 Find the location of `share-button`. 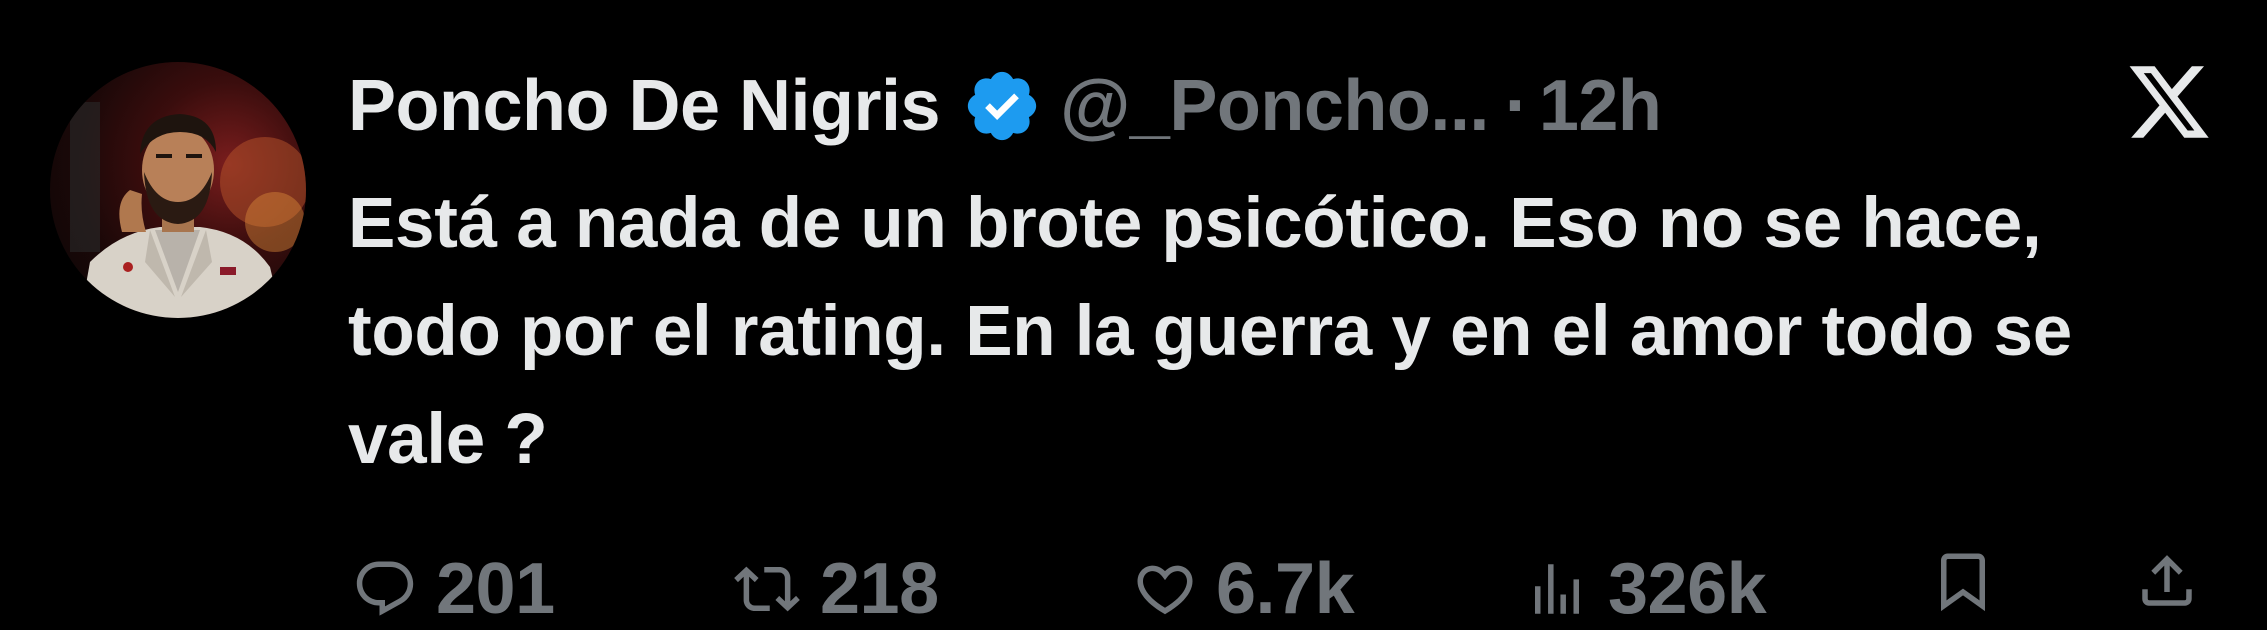

share-button is located at coordinates (2167, 581).